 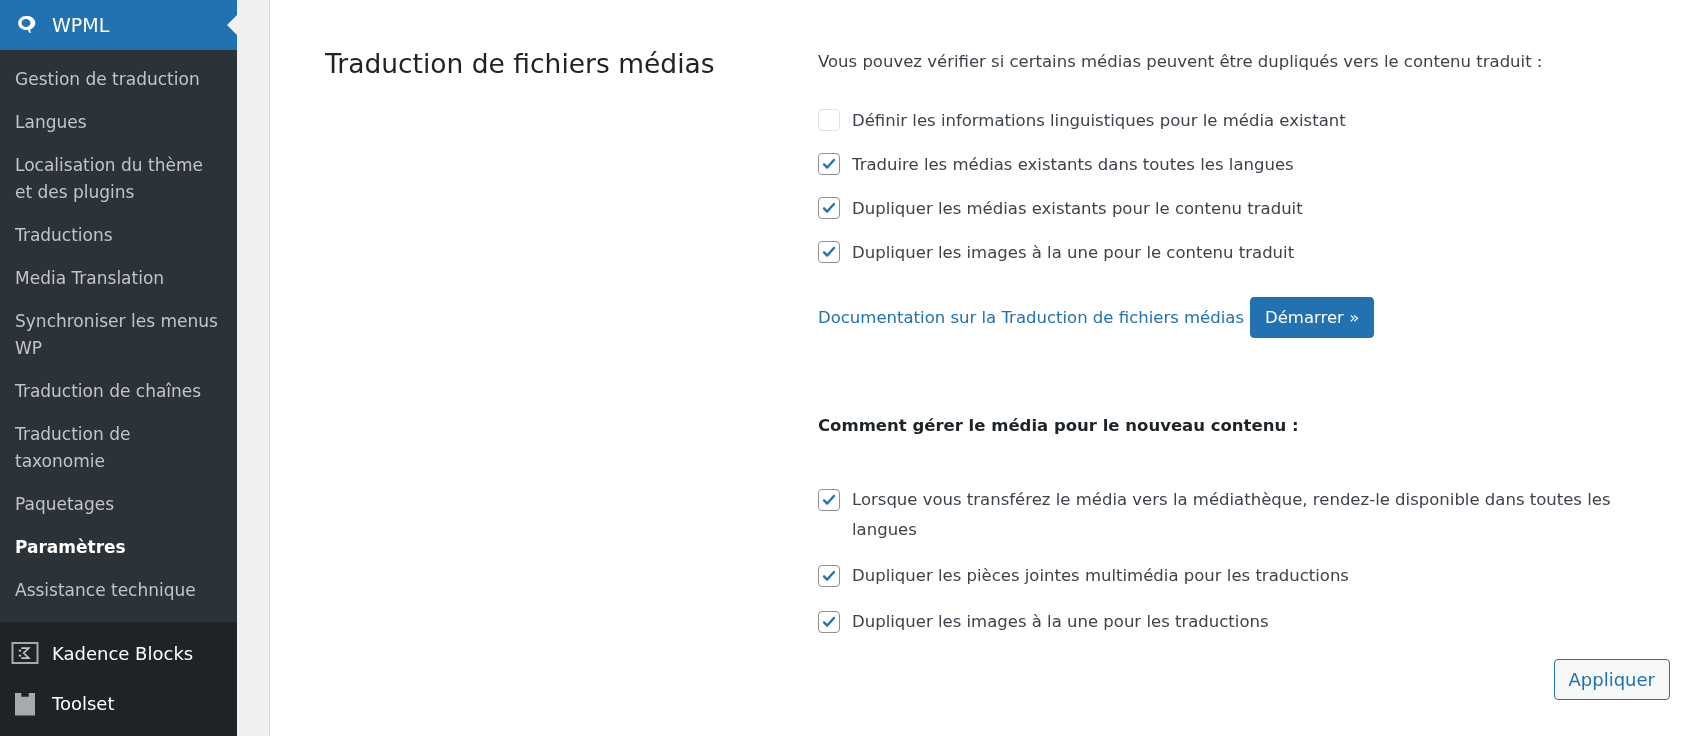 I want to click on menu-item: Kadence Blocks, so click(x=118, y=653).